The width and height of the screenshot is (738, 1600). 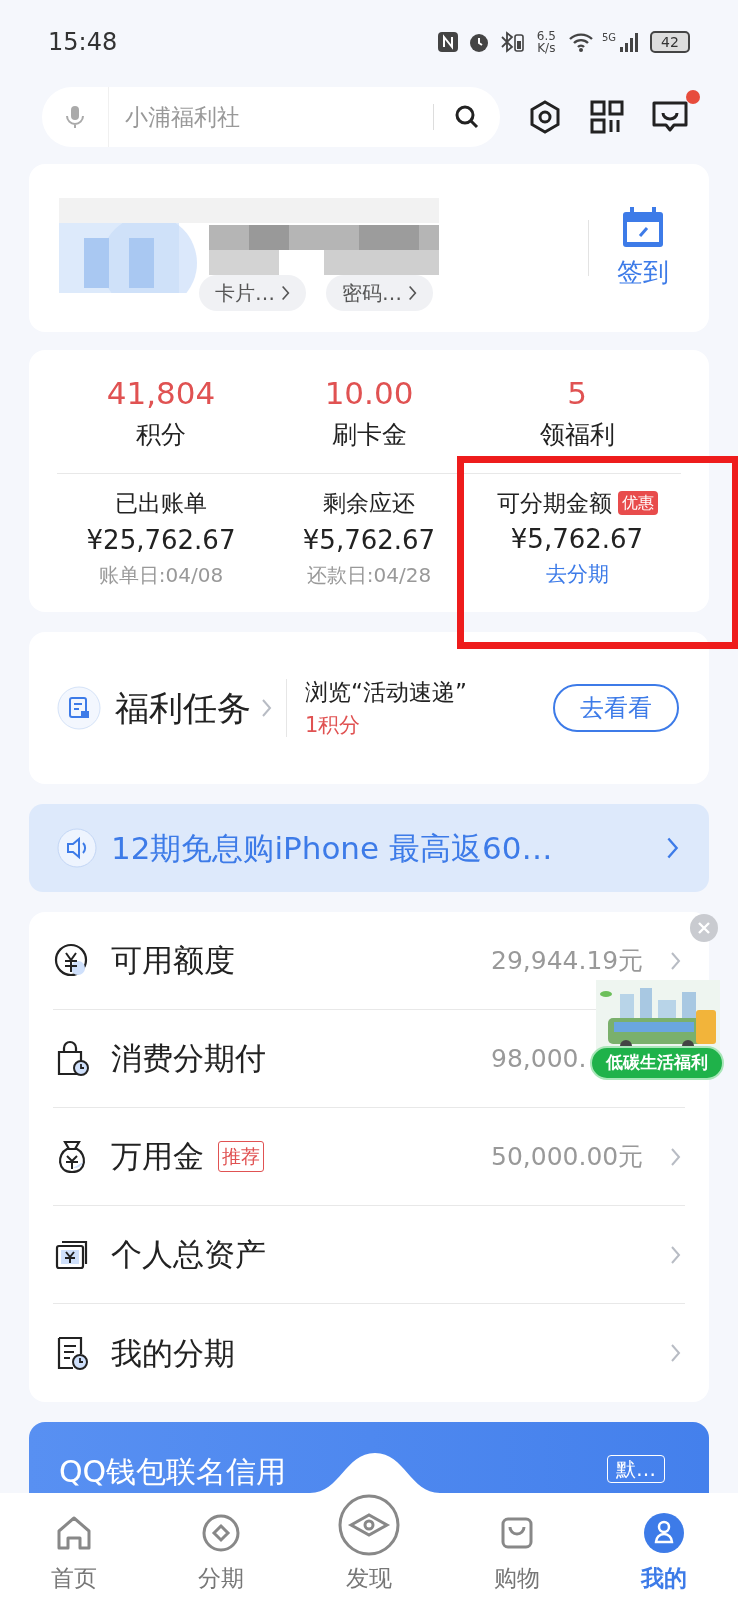 I want to click on floating-ad-popup: 低碳生活福利, so click(x=657, y=1031).